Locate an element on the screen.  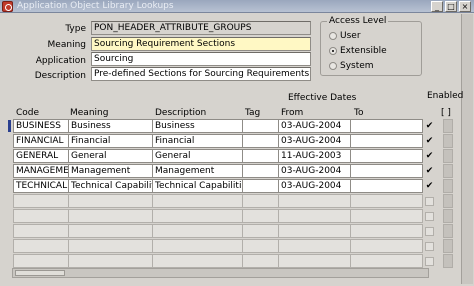
cell-from-date: 11-AUG-2003 is located at coordinates (314, 156).